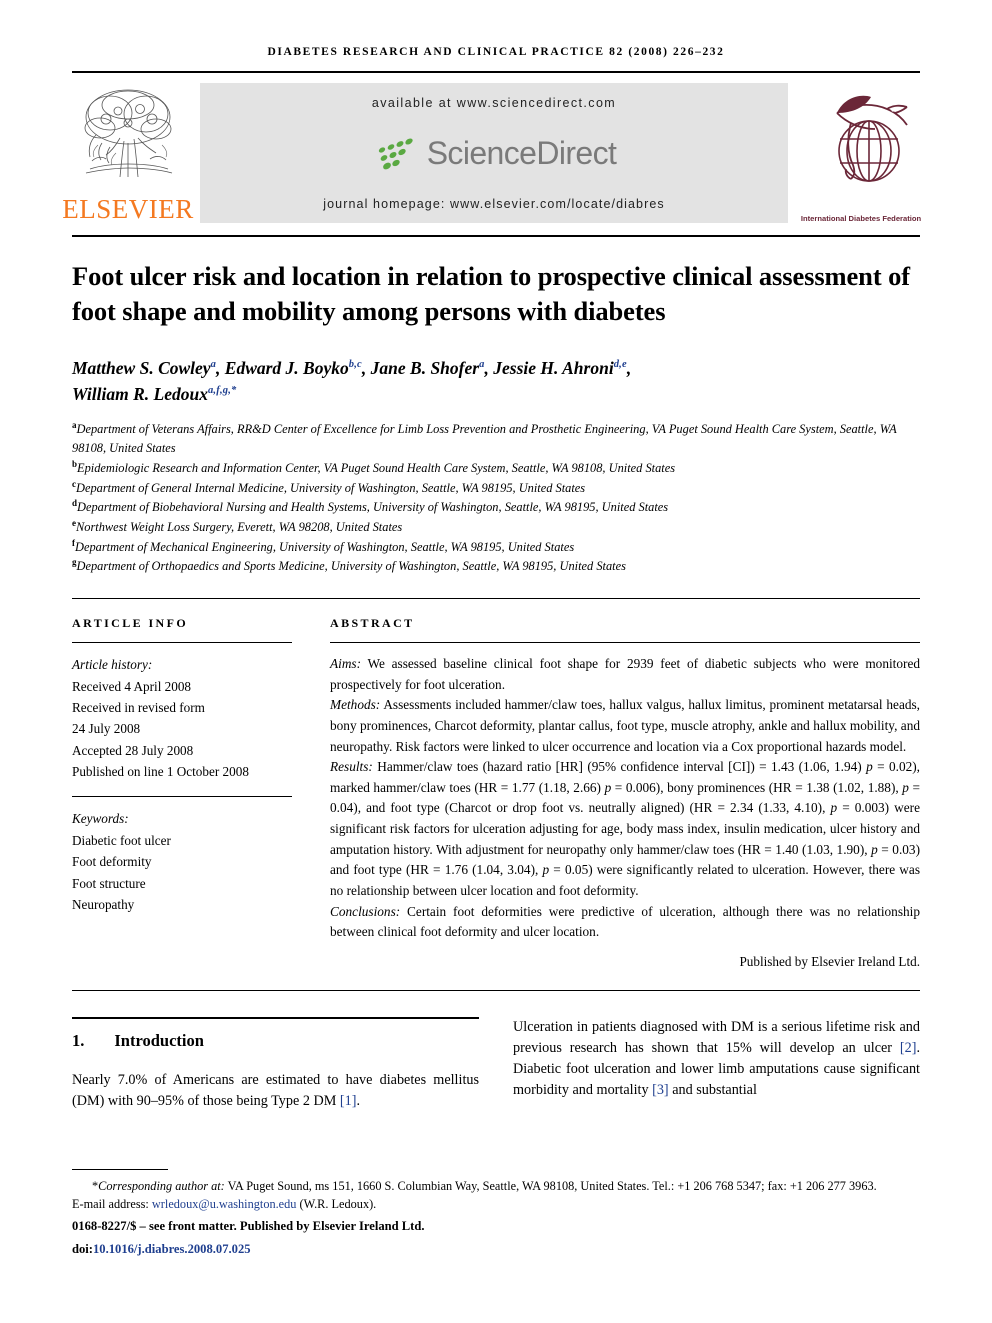 This screenshot has height=1323, width=992. Describe the element at coordinates (128, 209) in the screenshot. I see `elsevier-wordmark: ELSEVIER` at that location.